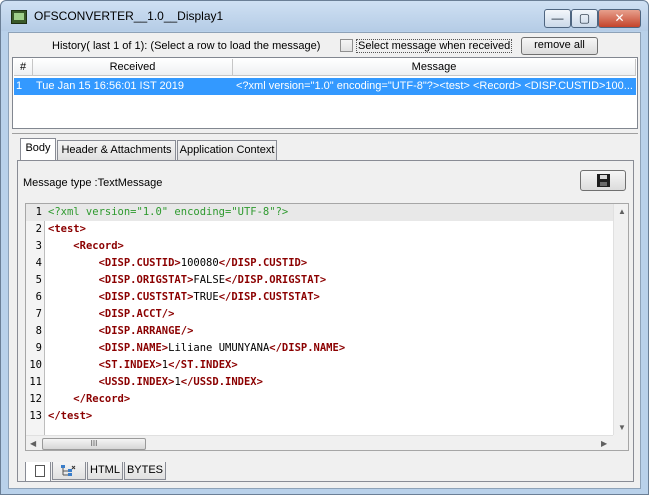 This screenshot has height=495, width=649. What do you see at coordinates (307, 348) in the screenshot?
I see `xml-tag: </DISP.NAME>` at bounding box center [307, 348].